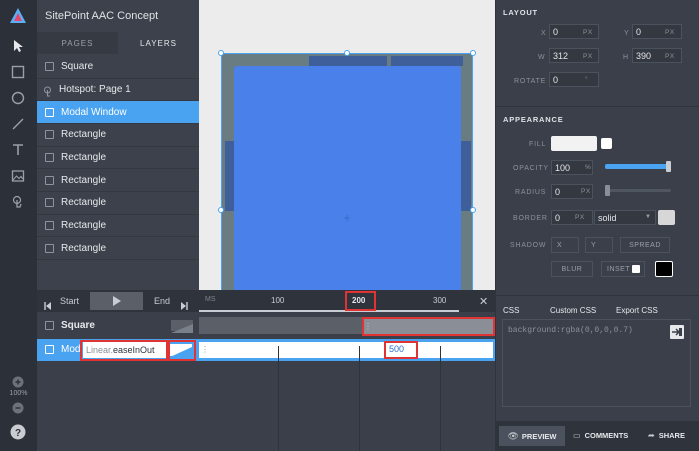 This screenshot has height=451, width=699. I want to click on play-button, so click(116, 301).